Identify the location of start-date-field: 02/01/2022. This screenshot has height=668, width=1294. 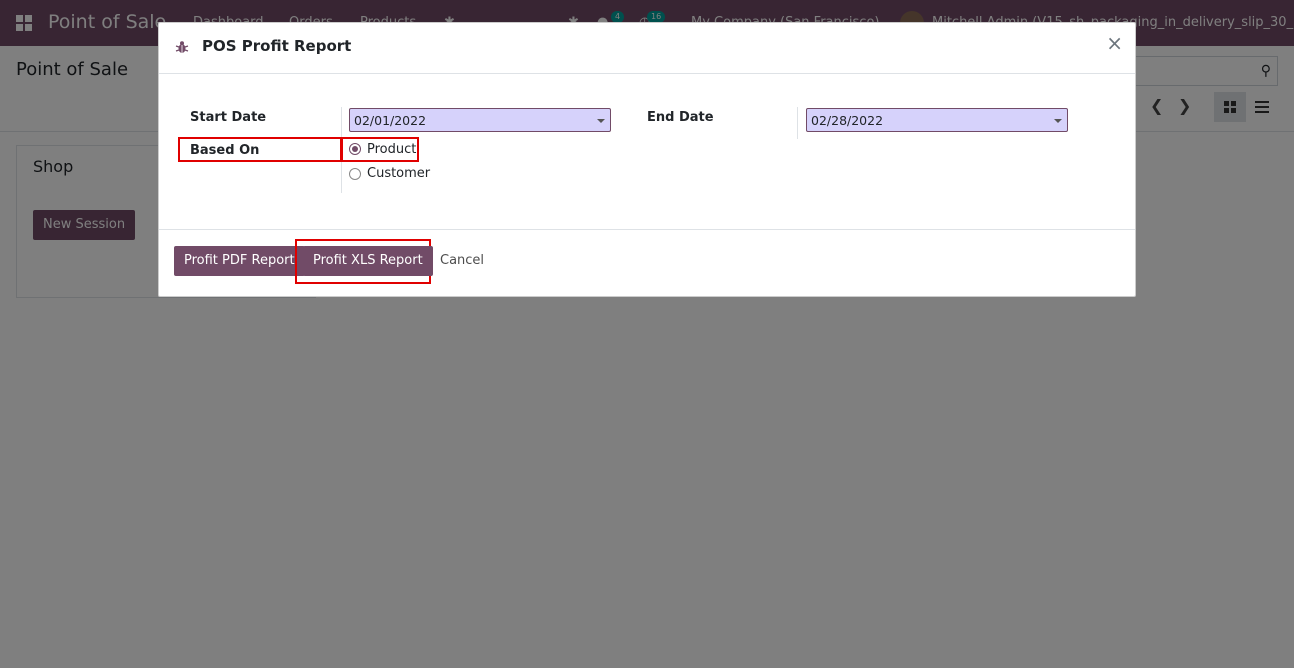
(480, 120).